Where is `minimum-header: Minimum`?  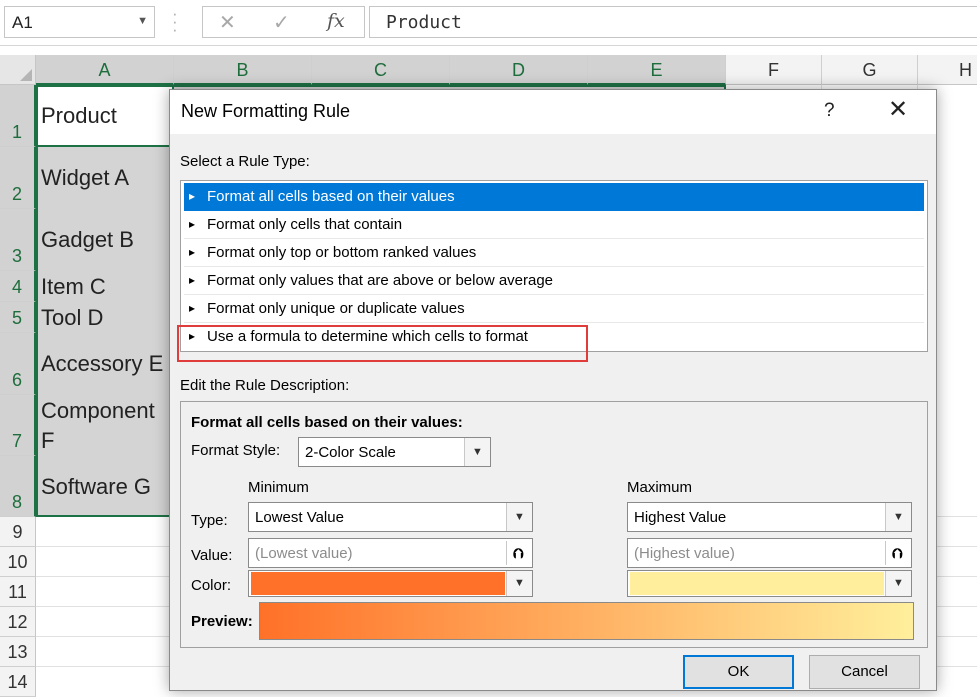
minimum-header: Minimum is located at coordinates (278, 487).